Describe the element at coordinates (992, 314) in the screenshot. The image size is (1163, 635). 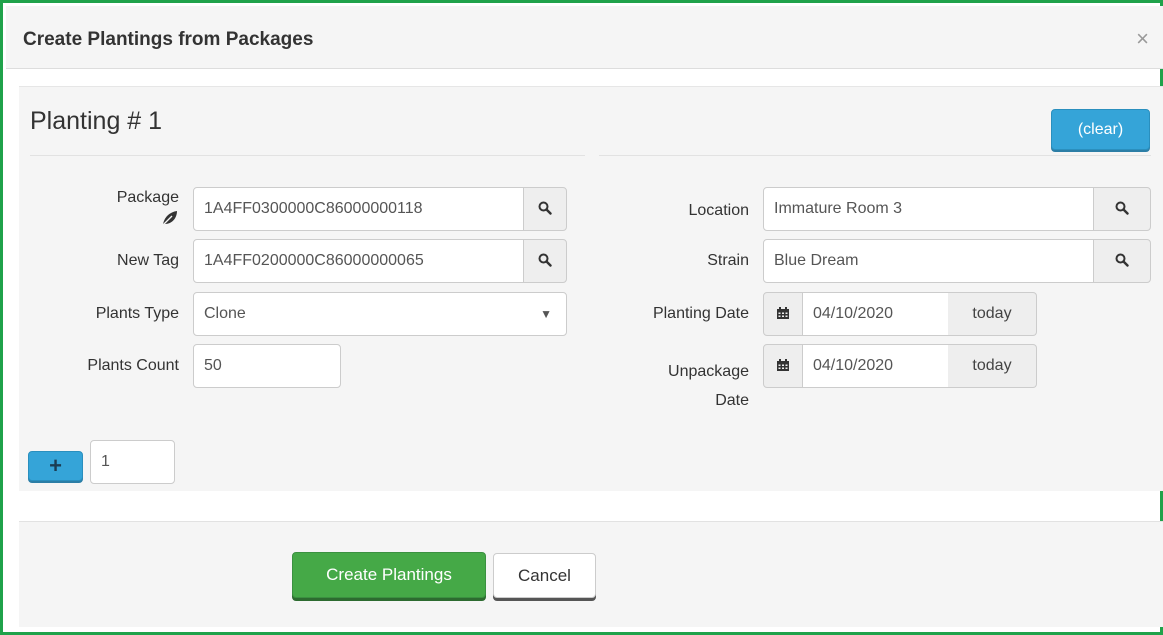
I see `planting-date-today-button: today` at that location.